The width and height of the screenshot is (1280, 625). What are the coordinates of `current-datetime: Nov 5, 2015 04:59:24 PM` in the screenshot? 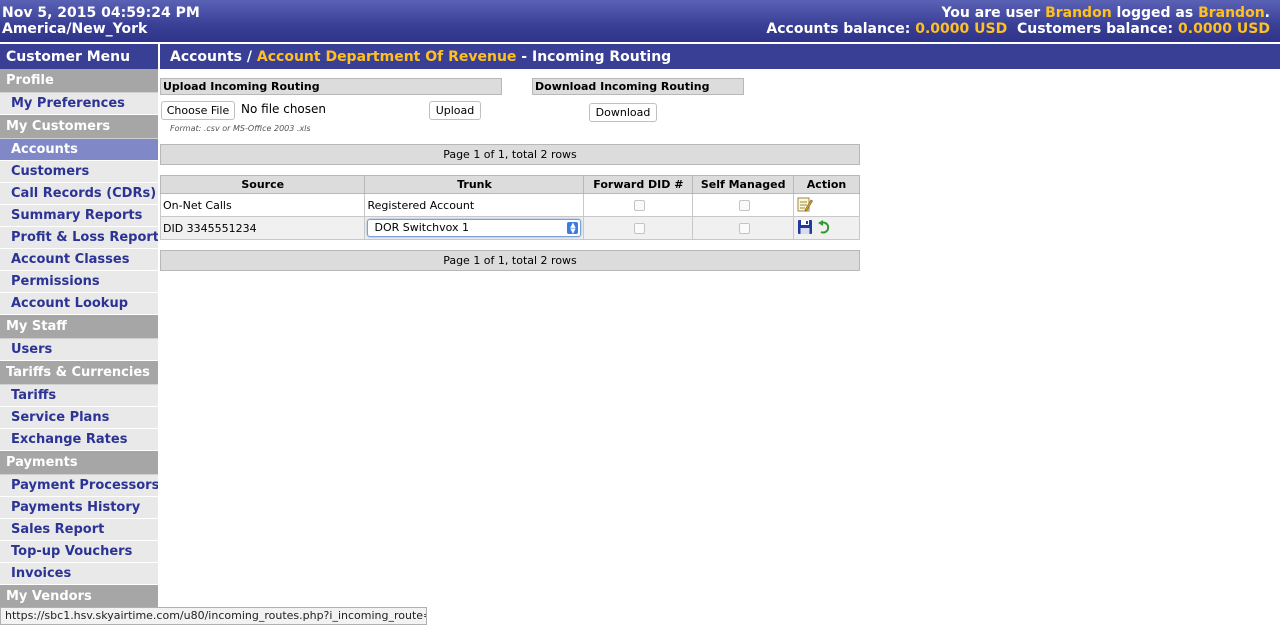 It's located at (101, 13).